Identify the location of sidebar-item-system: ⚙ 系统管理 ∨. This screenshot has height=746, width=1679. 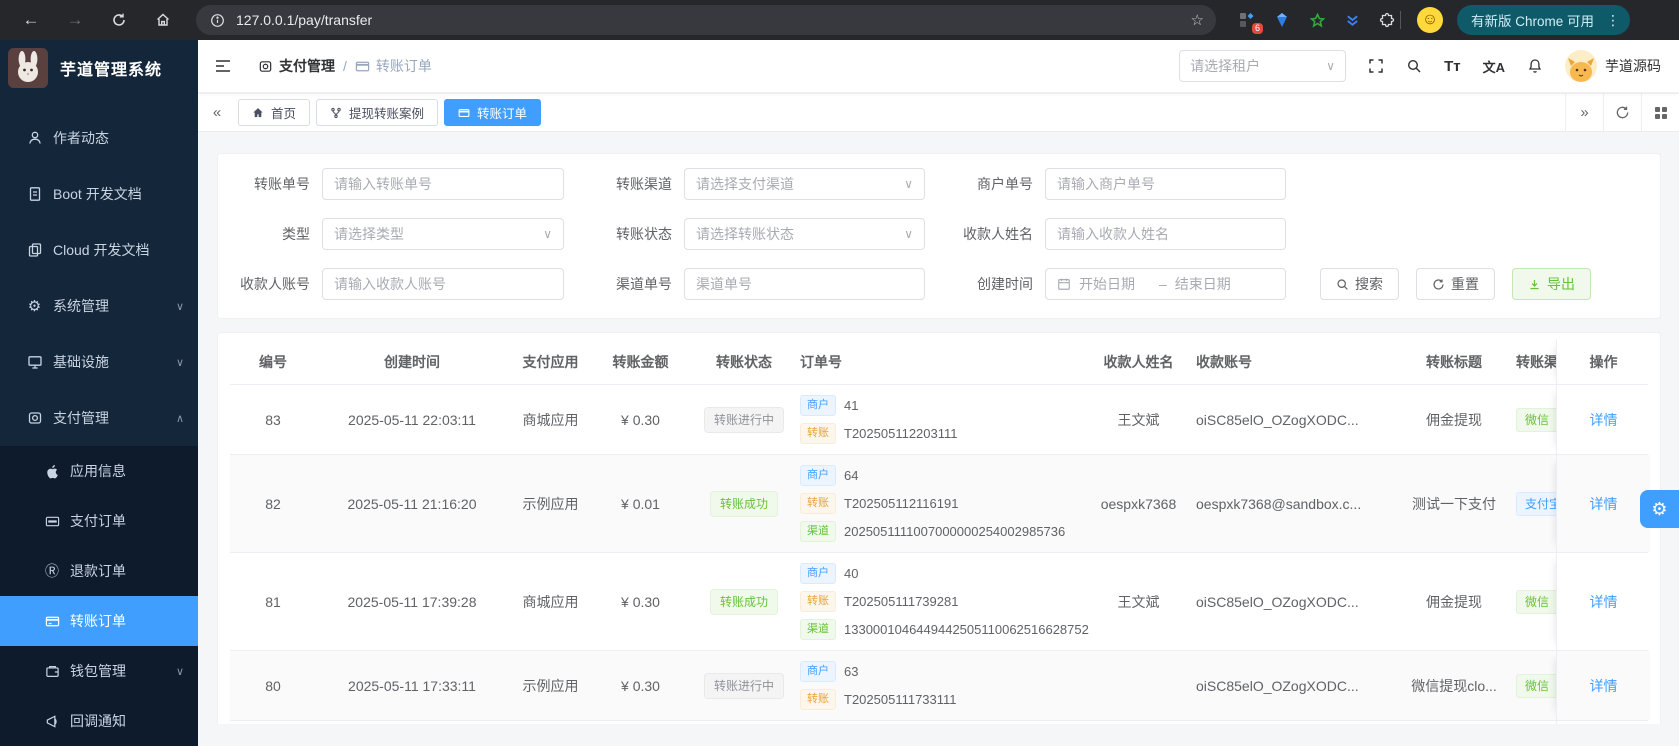
(99, 306).